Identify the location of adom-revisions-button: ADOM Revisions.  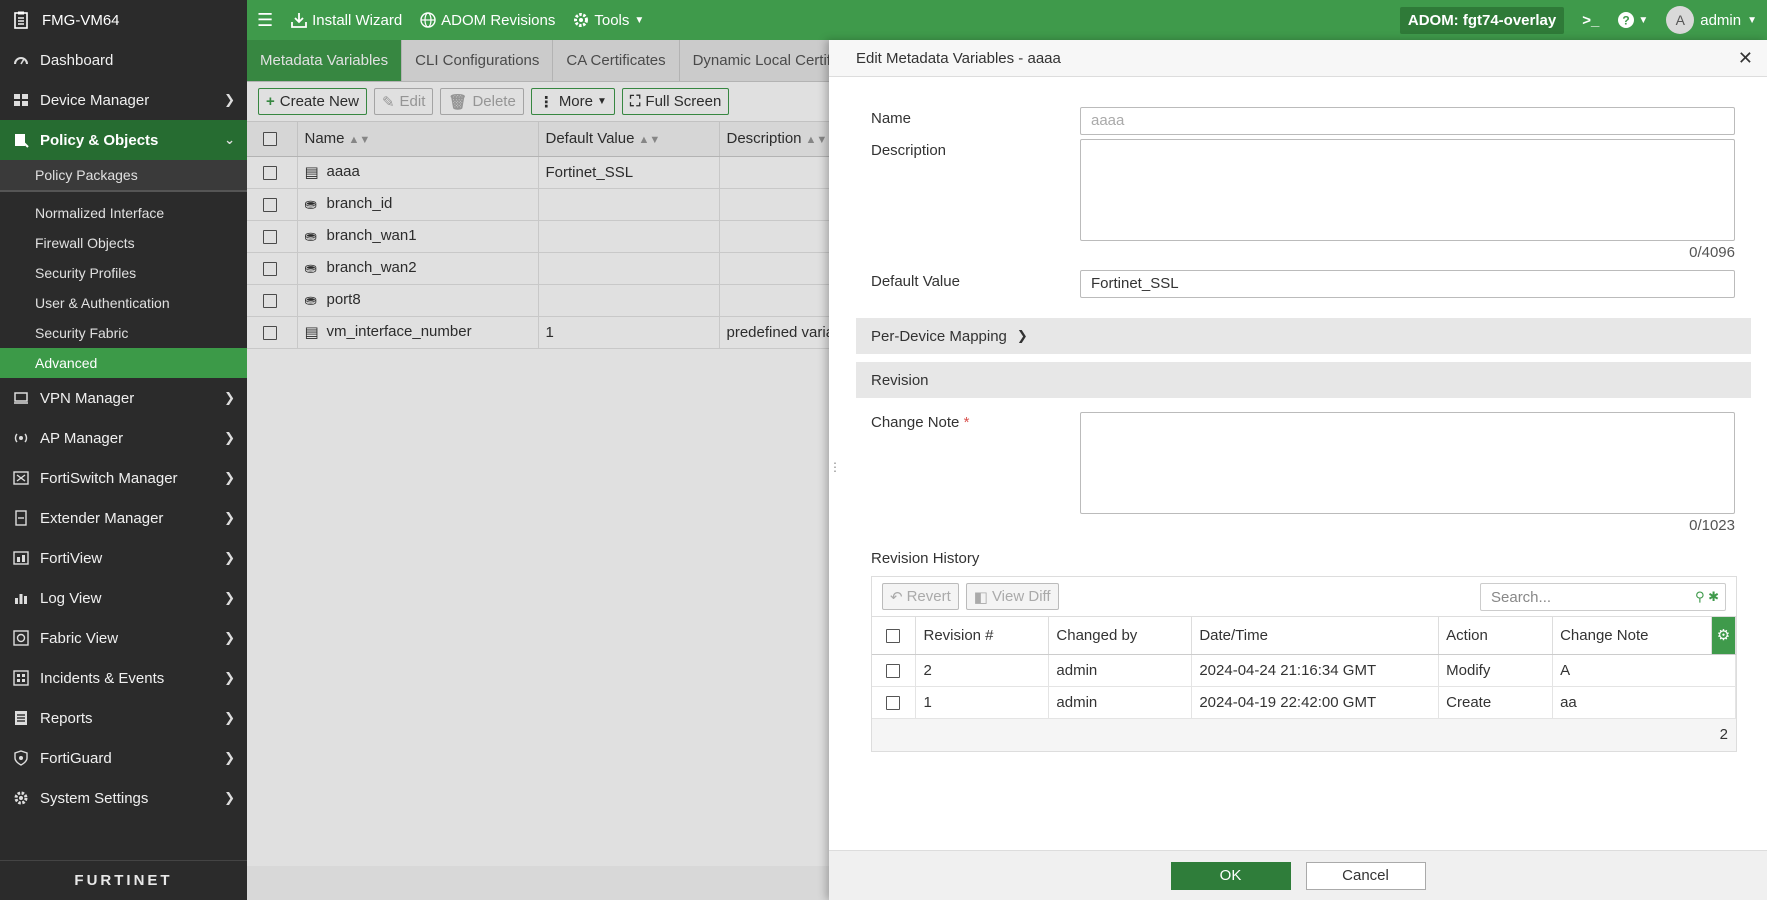
(487, 20).